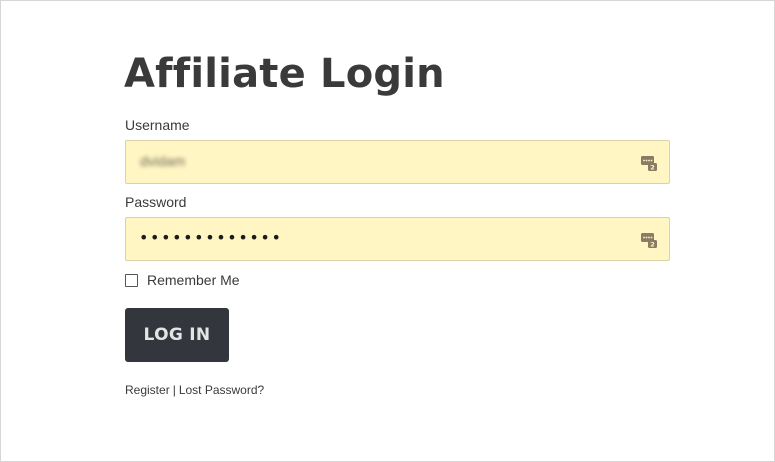 The height and width of the screenshot is (462, 775). Describe the element at coordinates (156, 202) in the screenshot. I see `password-label: Password` at that location.